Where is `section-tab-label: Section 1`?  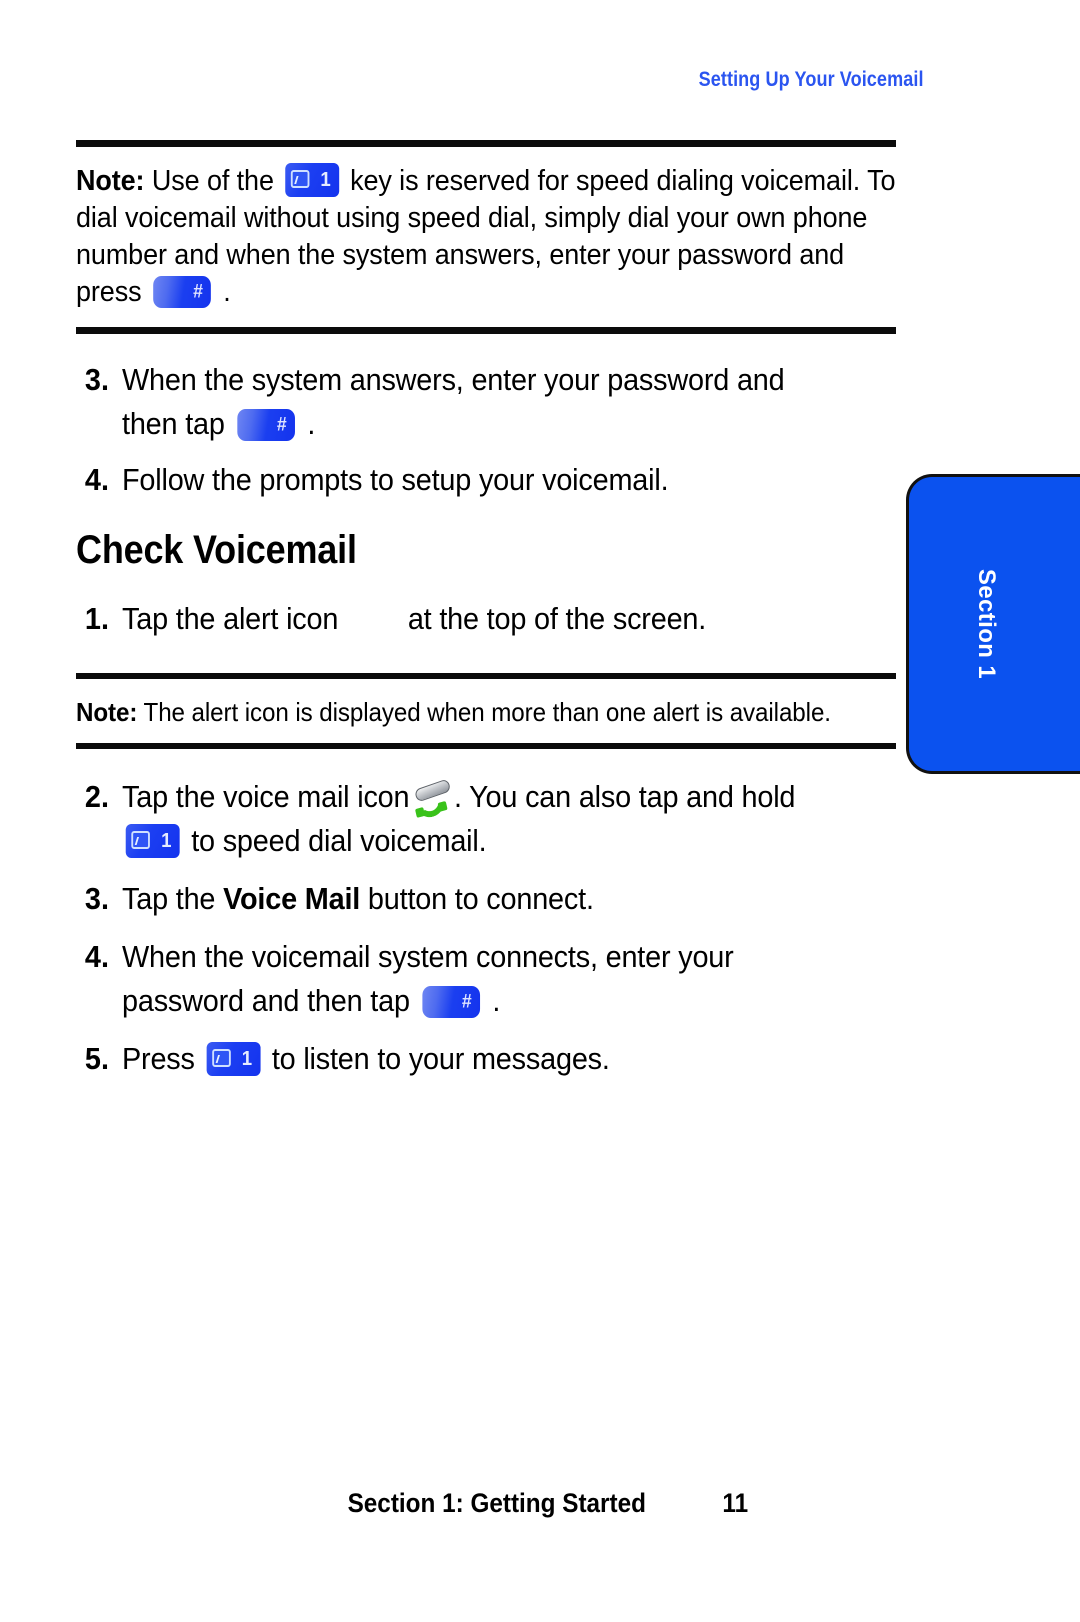 section-tab-label: Section 1 is located at coordinates (987, 624).